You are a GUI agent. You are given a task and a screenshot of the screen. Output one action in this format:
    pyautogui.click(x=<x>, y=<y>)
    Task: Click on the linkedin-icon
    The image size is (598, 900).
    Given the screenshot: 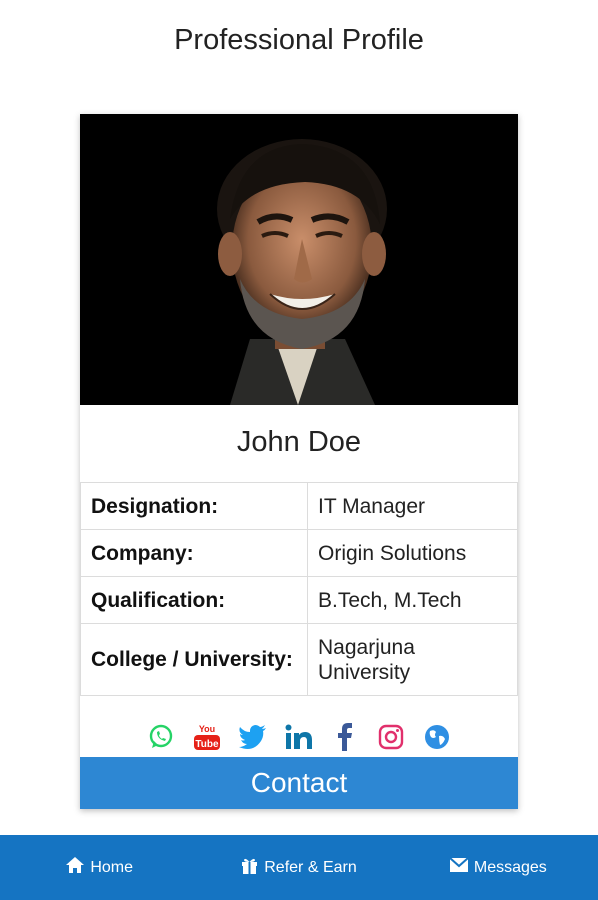 What is the action you would take?
    pyautogui.click(x=299, y=737)
    